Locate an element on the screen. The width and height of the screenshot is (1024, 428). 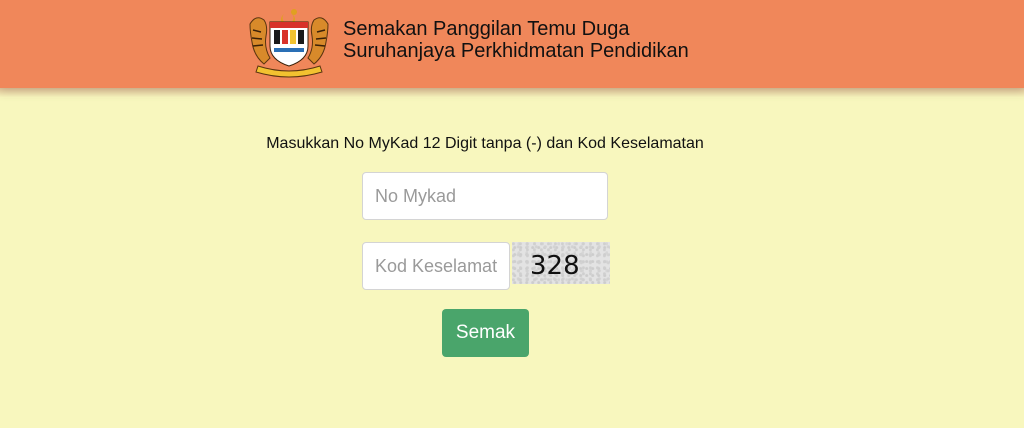
captcha-image: 328 is located at coordinates (561, 263).